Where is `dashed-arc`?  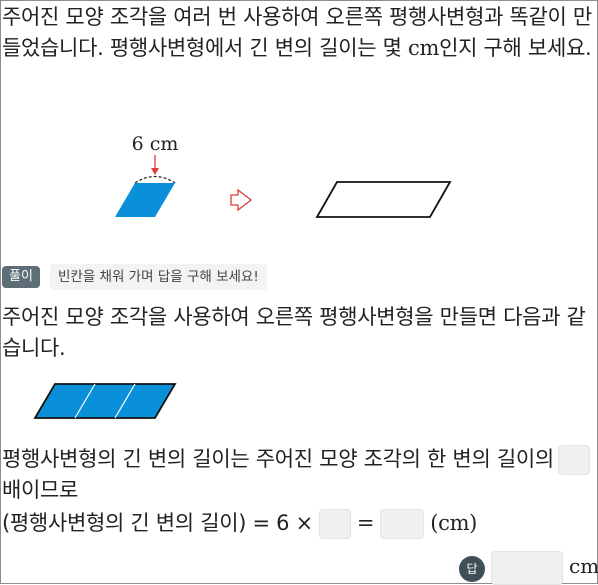
dashed-arc is located at coordinates (155, 179).